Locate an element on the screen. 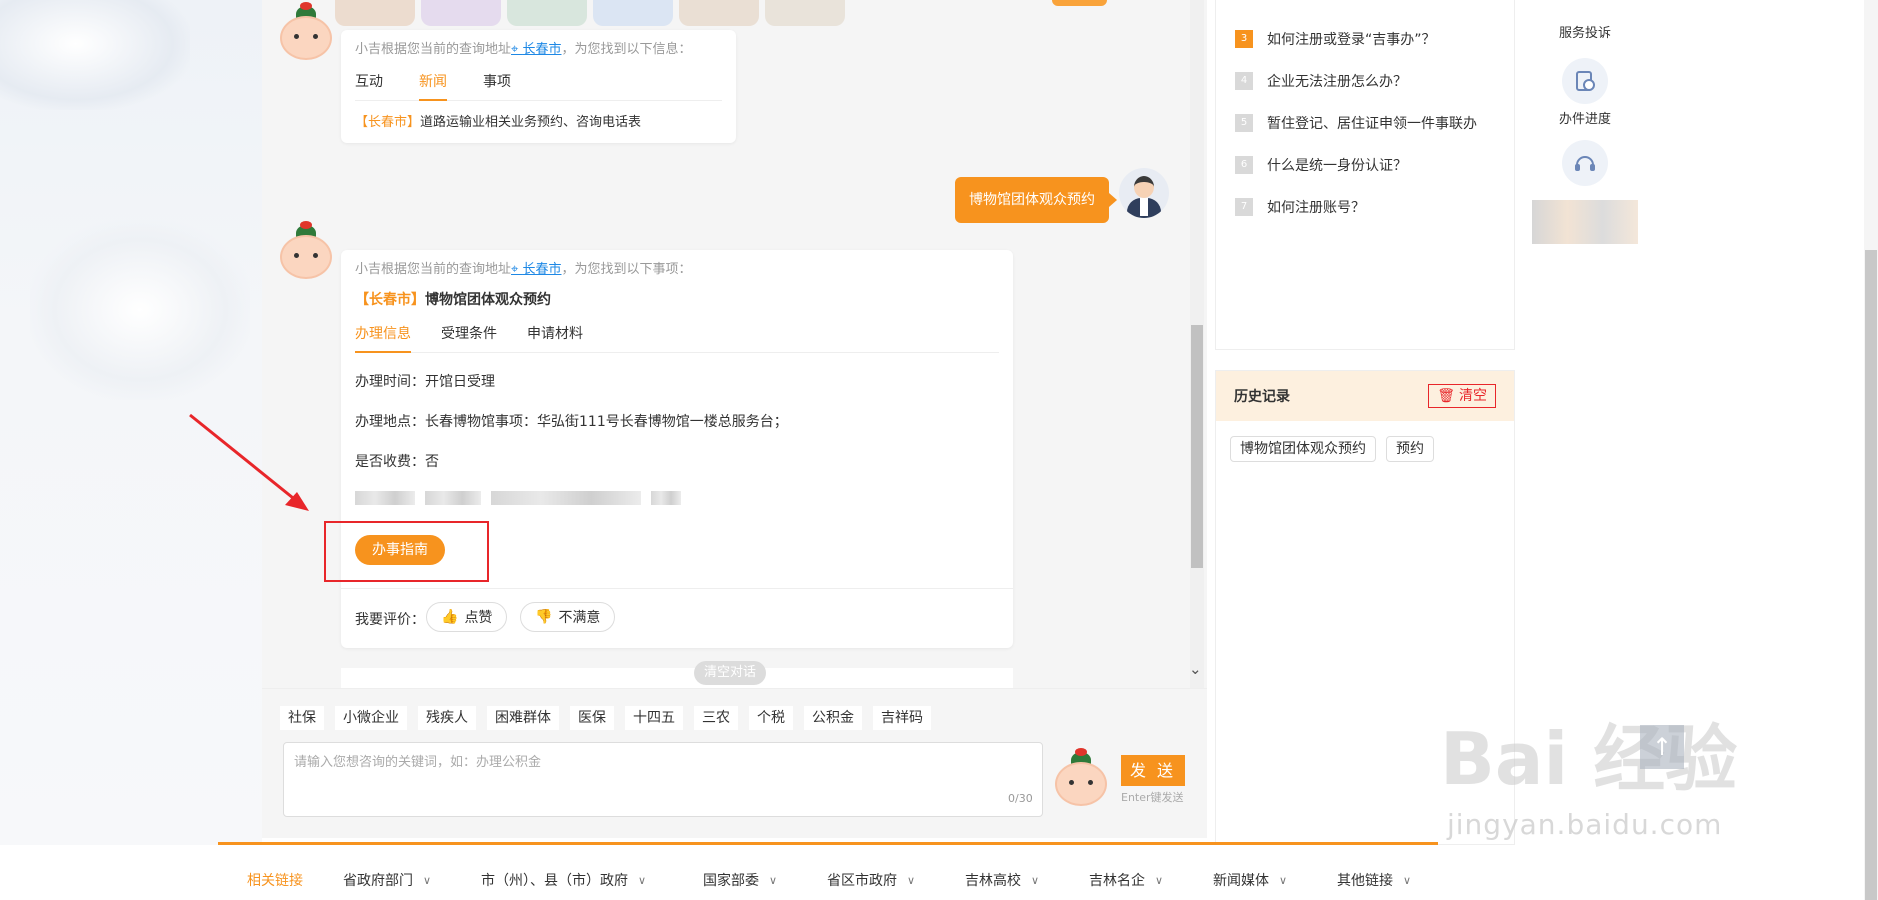 The width and height of the screenshot is (1878, 900). handling-place: 办理地点：长春博物馆事项：华弘街111号长春博物馆一楼总服务台； is located at coordinates (571, 422).